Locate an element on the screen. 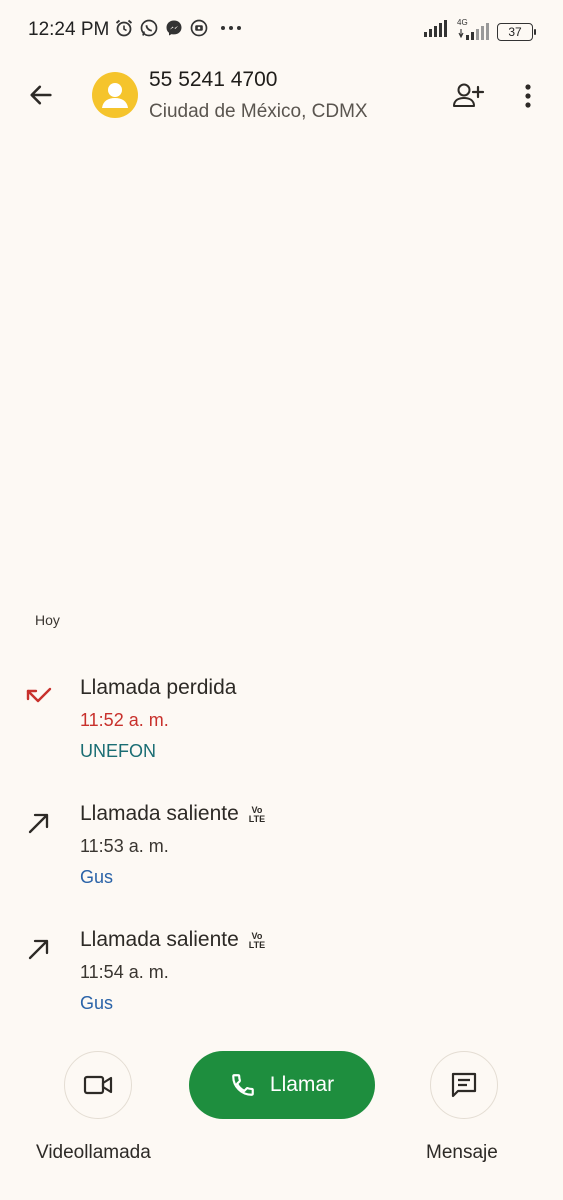 The height and width of the screenshot is (1200, 563). contact-avatar is located at coordinates (115, 95).